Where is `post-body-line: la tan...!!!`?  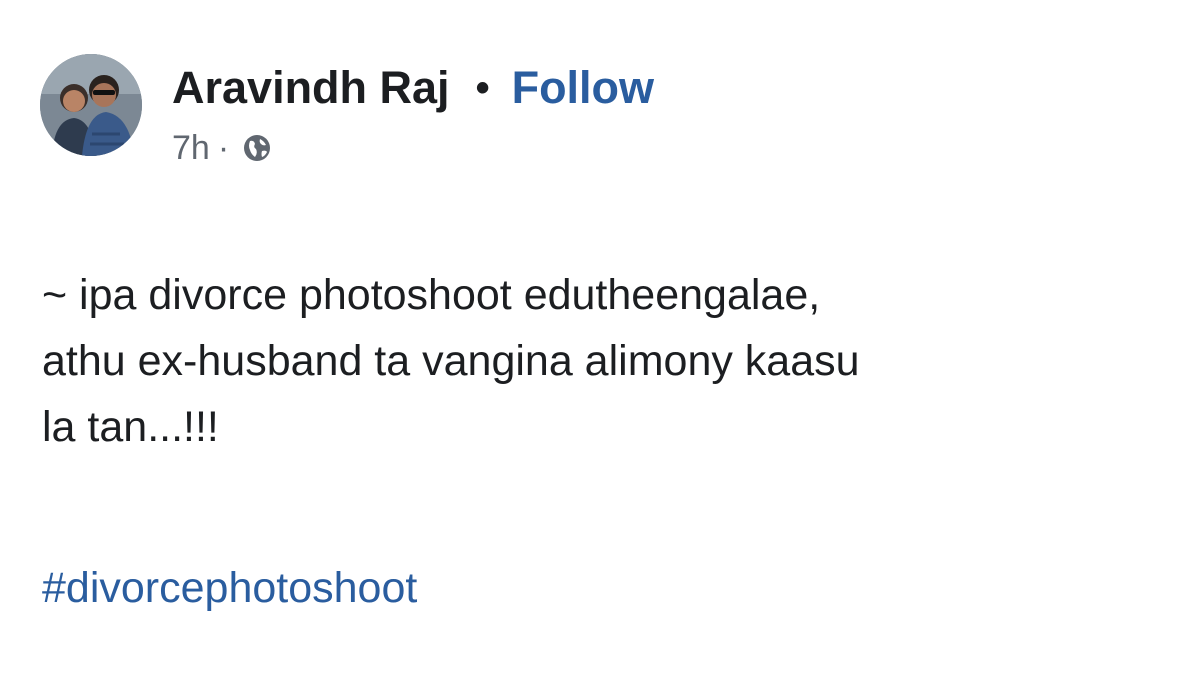
post-body-line: la tan...!!! is located at coordinates (130, 427).